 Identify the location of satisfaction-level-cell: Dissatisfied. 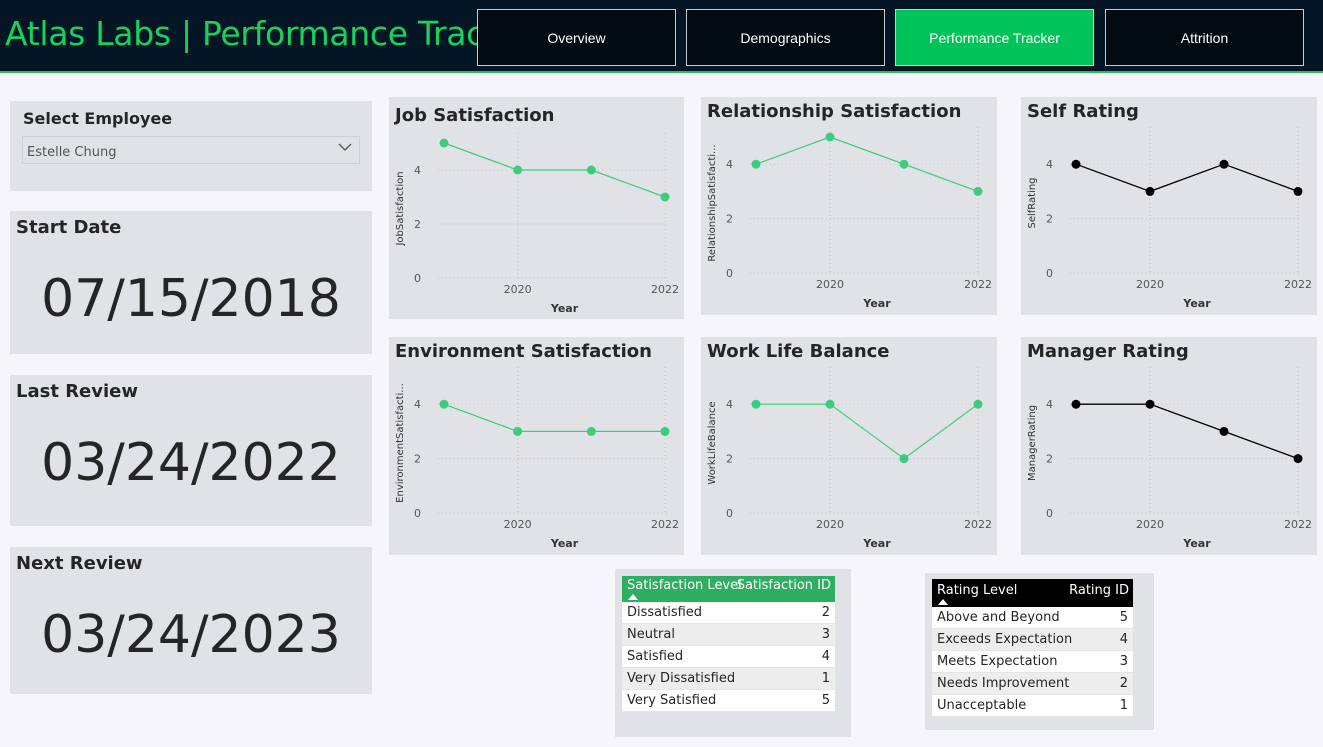
(665, 612).